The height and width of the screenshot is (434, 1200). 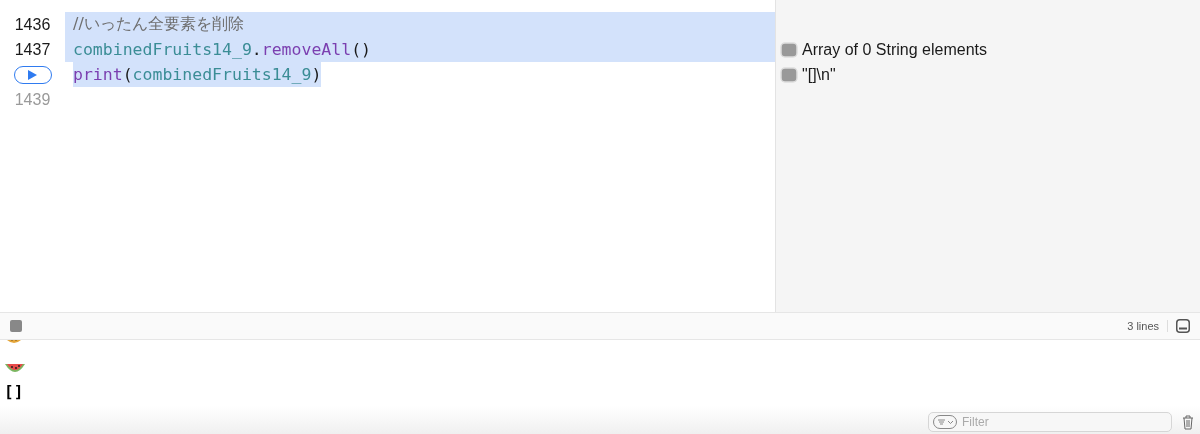 I want to click on console-output: [], so click(x=14, y=392).